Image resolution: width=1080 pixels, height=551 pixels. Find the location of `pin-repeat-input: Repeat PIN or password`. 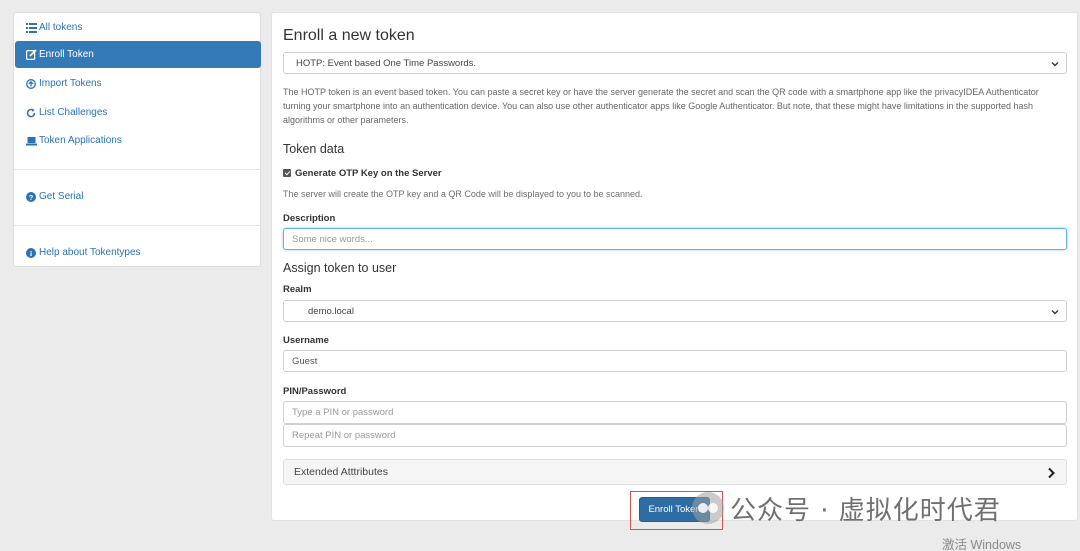

pin-repeat-input: Repeat PIN or password is located at coordinates (675, 435).